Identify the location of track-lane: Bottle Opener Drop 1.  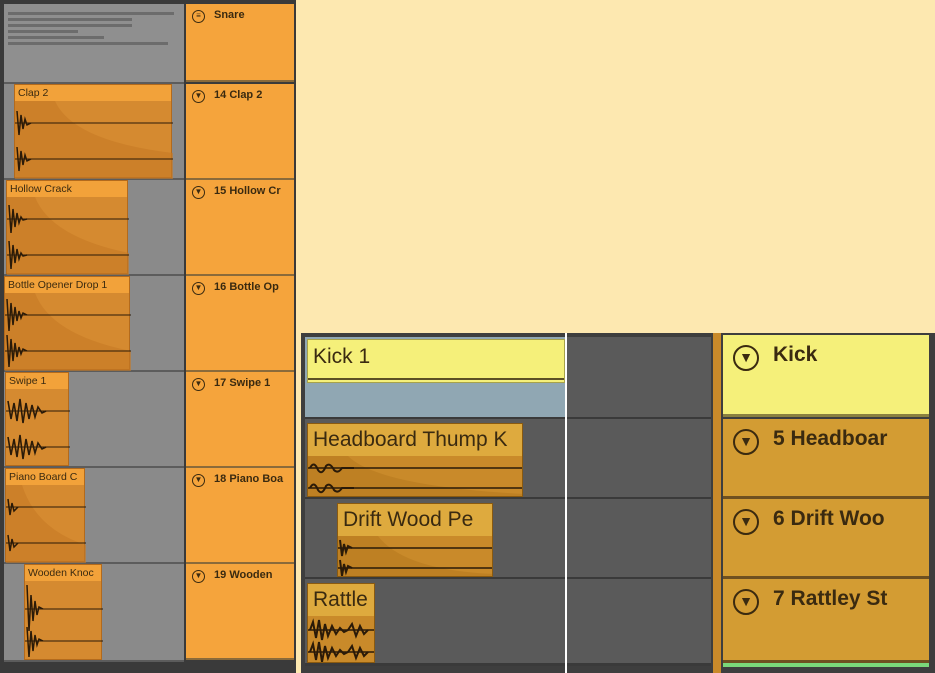
(94, 324).